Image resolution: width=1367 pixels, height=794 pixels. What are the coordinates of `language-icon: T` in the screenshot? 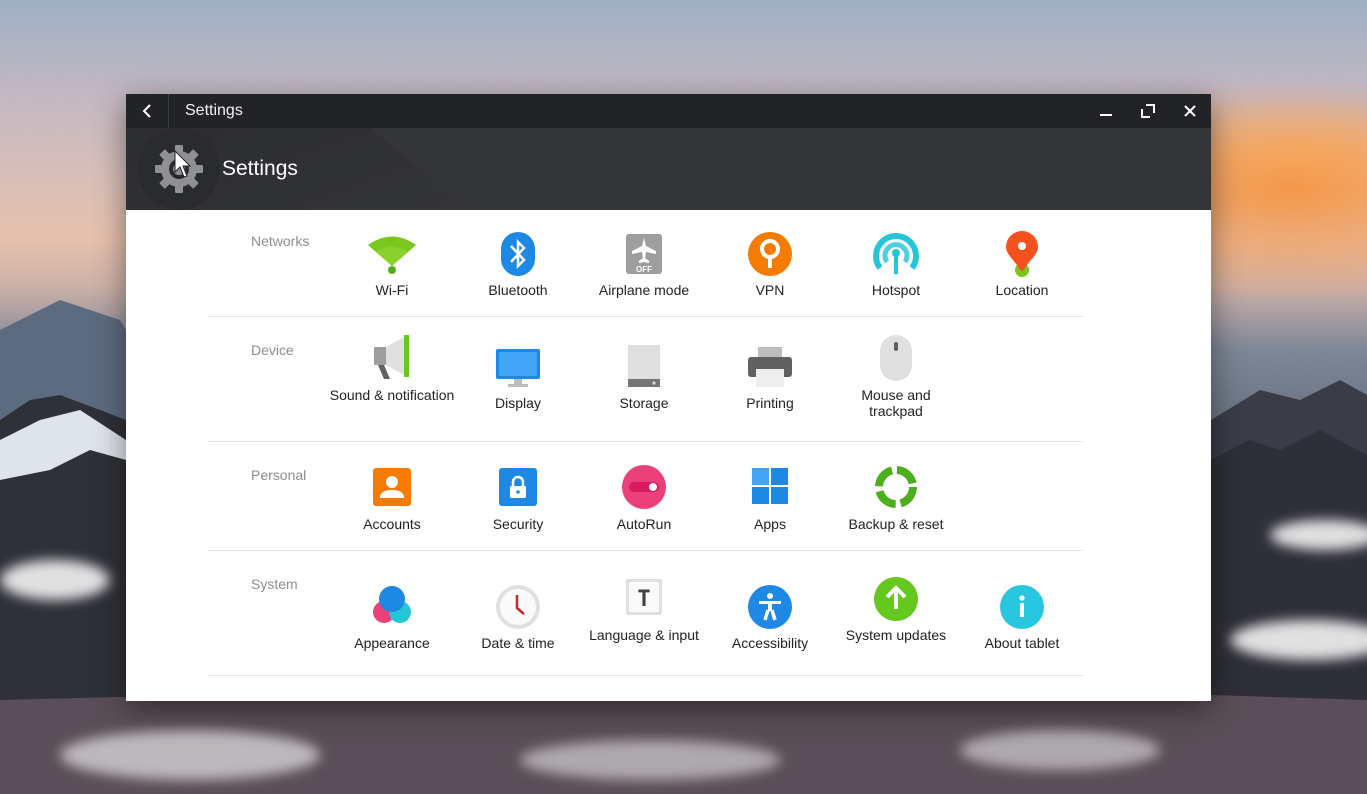 It's located at (644, 597).